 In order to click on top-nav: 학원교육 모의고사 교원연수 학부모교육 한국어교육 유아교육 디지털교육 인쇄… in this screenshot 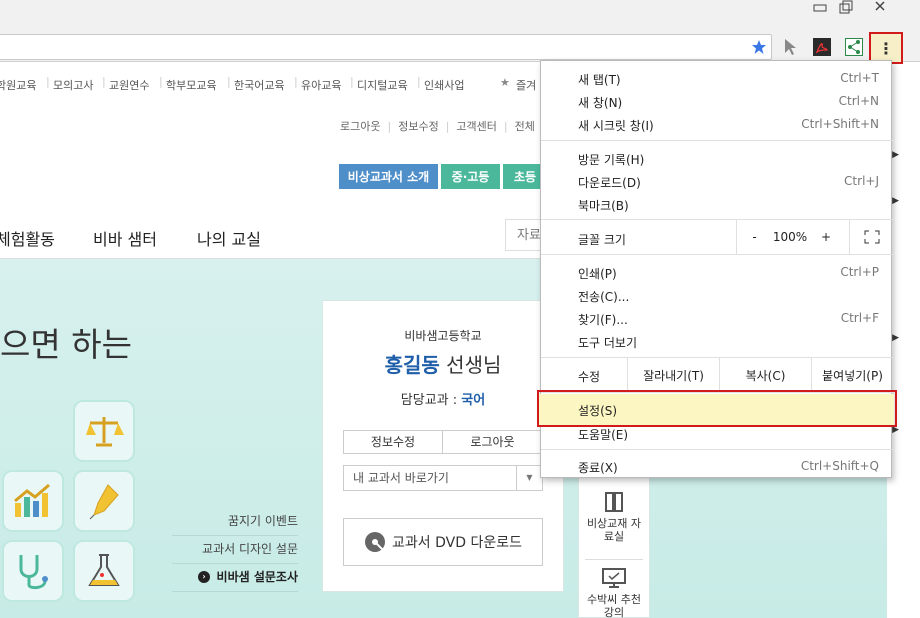, I will do `click(280, 85)`.